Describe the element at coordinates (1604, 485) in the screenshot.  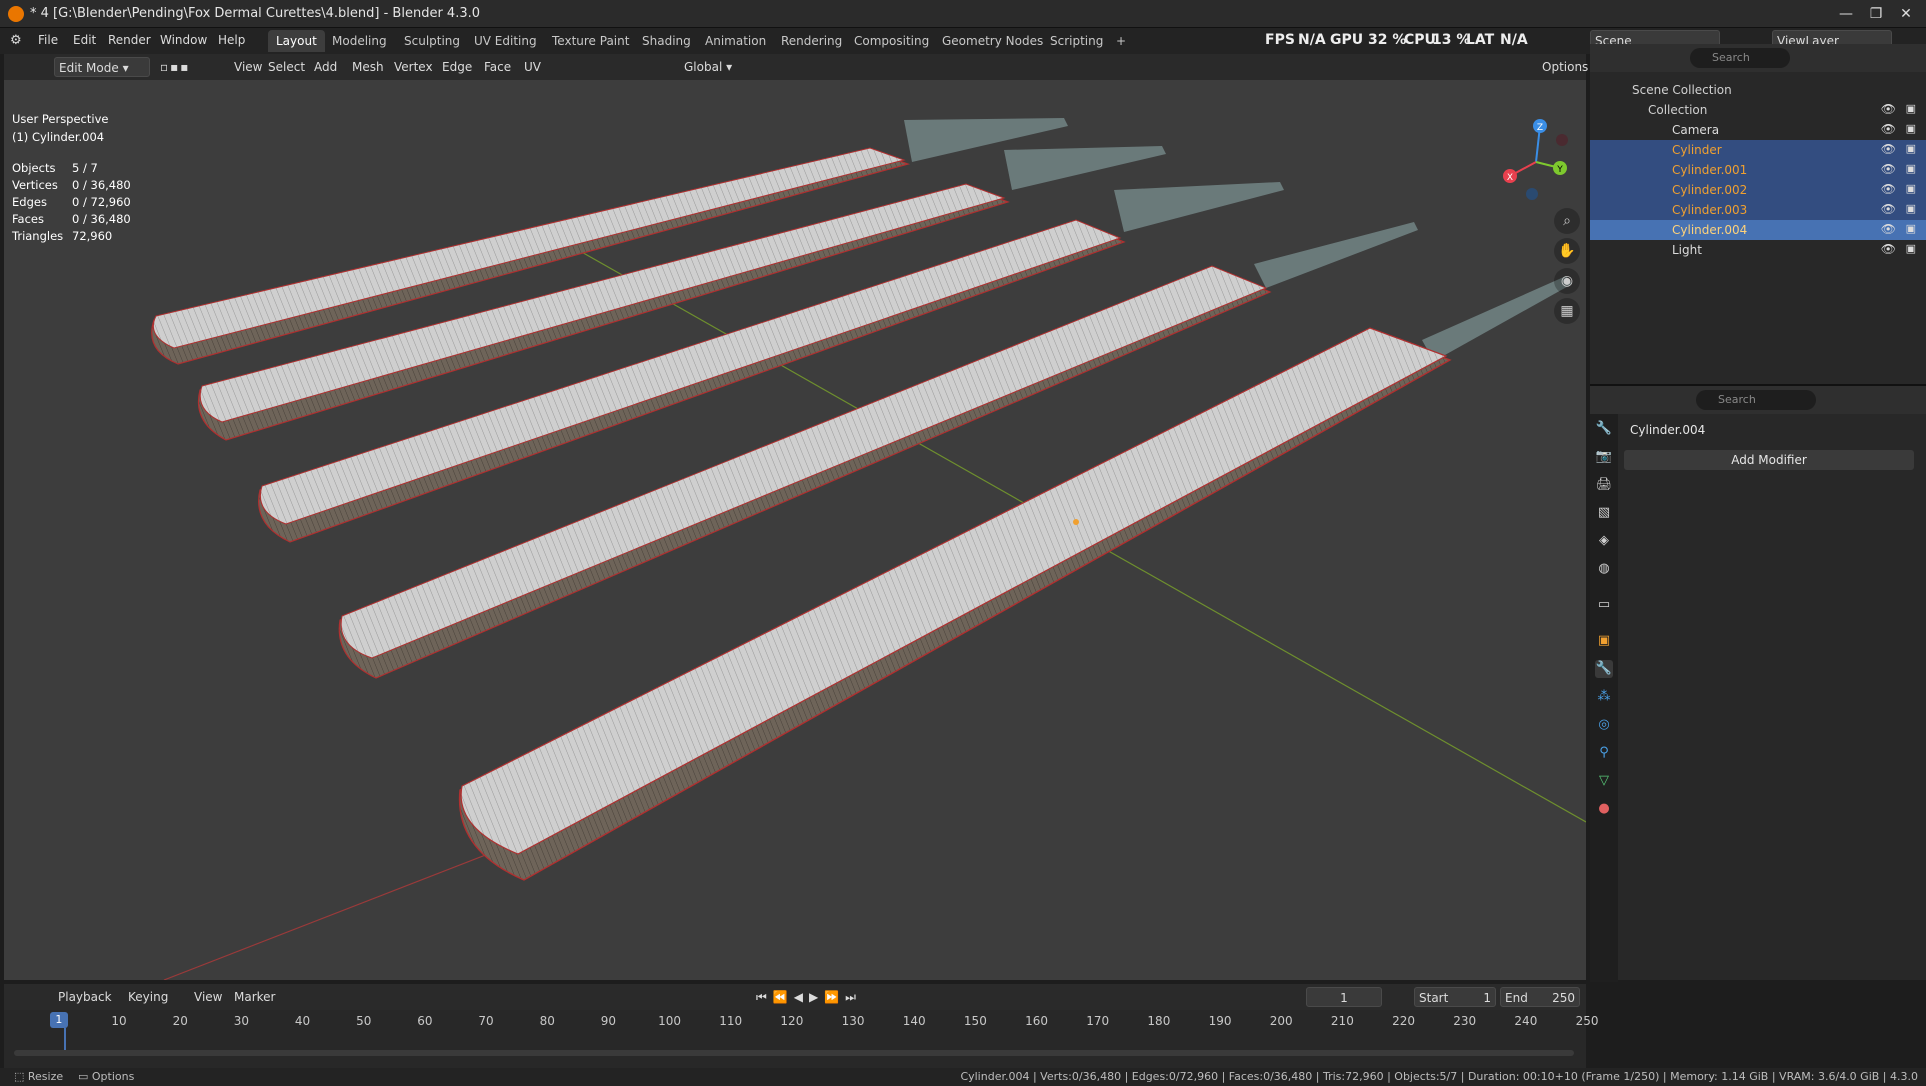
I see `output-tab-icon: 🖨` at that location.